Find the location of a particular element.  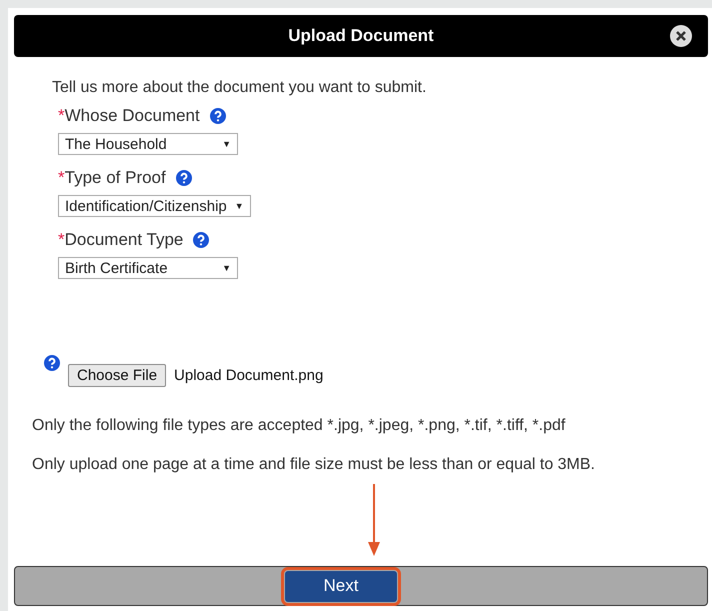

dropdown: Identification/Citizenship ▼ is located at coordinates (154, 206).